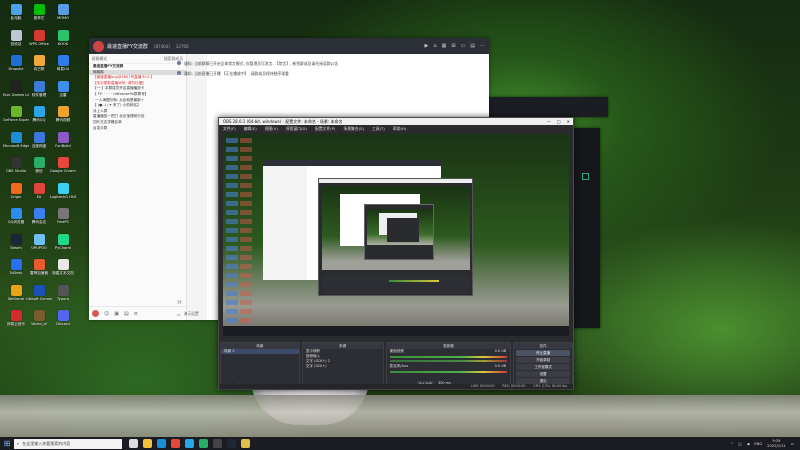 The width and height of the screenshot is (800, 450). I want to click on desktop-icon: FastPS, so click(63, 216).